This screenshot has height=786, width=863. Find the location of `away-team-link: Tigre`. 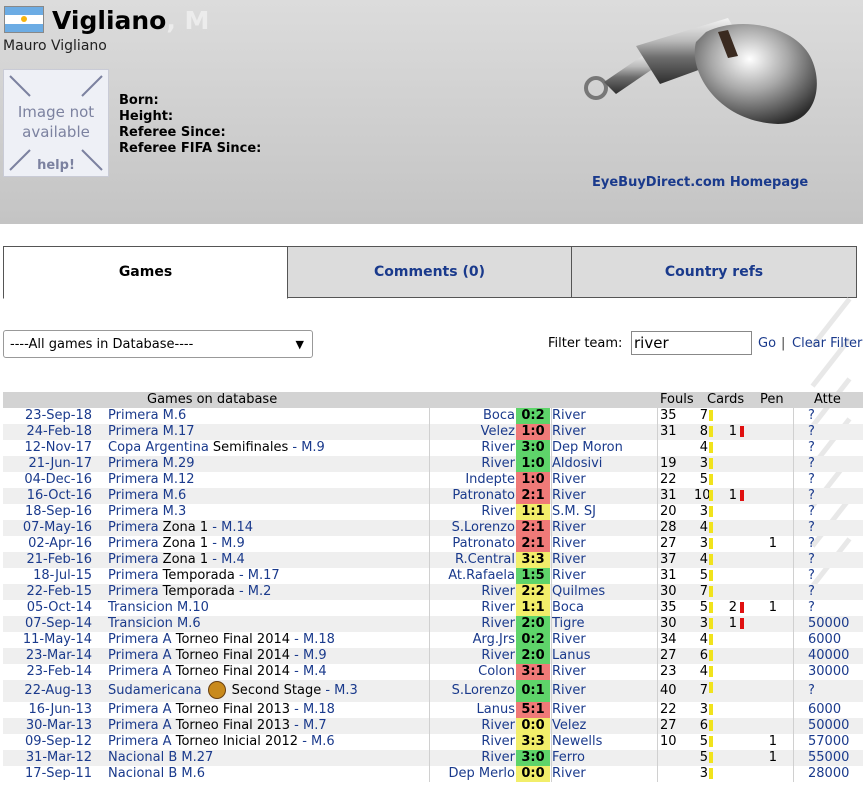

away-team-link: Tigre is located at coordinates (568, 624).